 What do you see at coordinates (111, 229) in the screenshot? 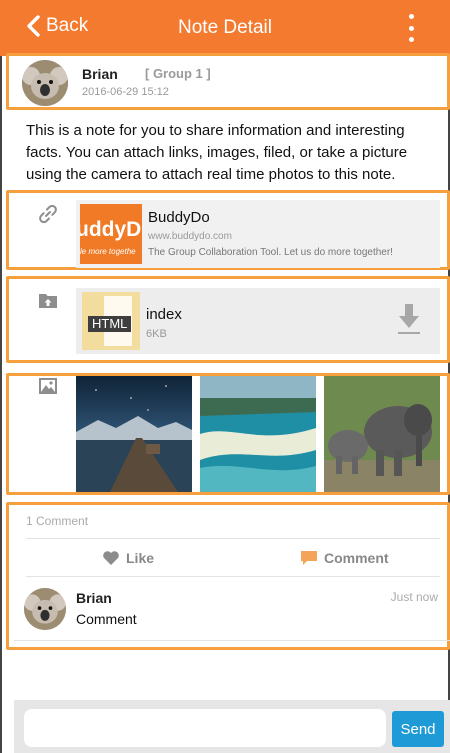
I see `logo-text: uddyDo` at bounding box center [111, 229].